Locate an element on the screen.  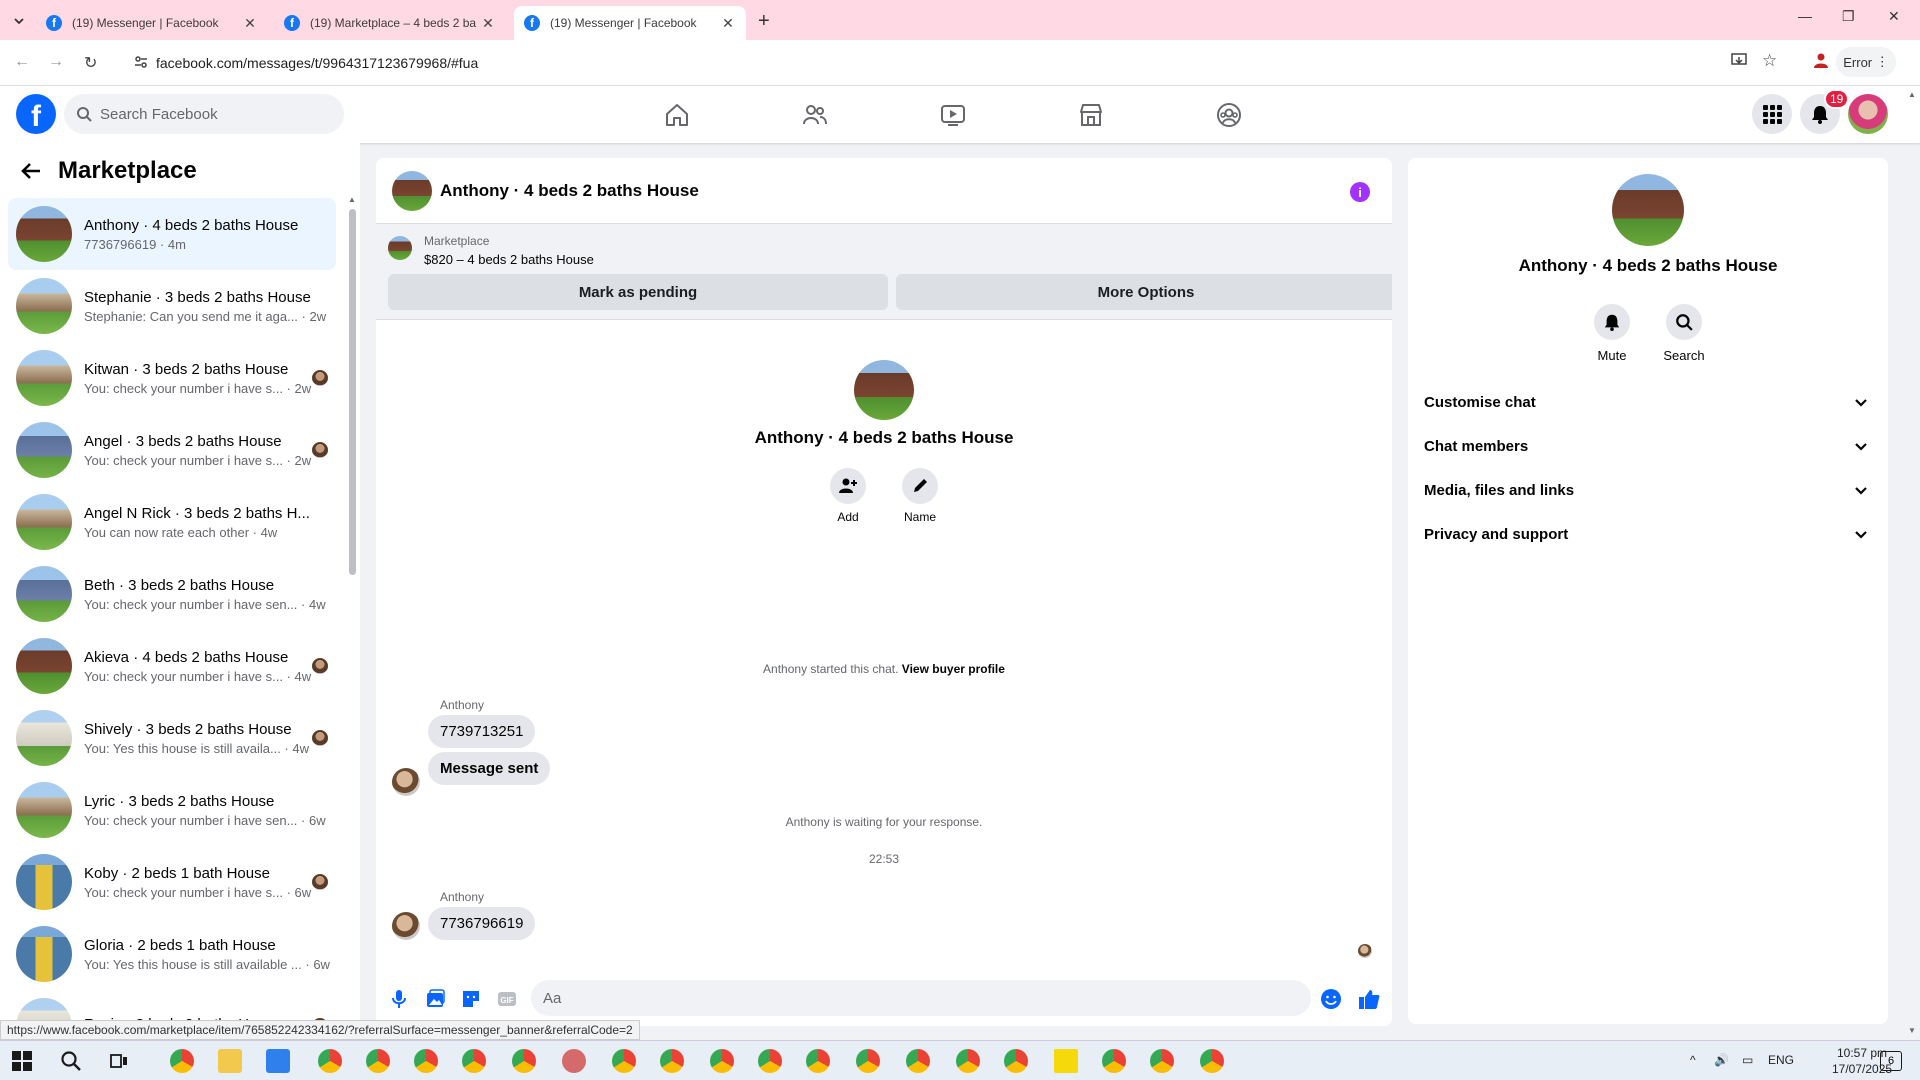
volume-icon: 🔊 is located at coordinates (1721, 1060).